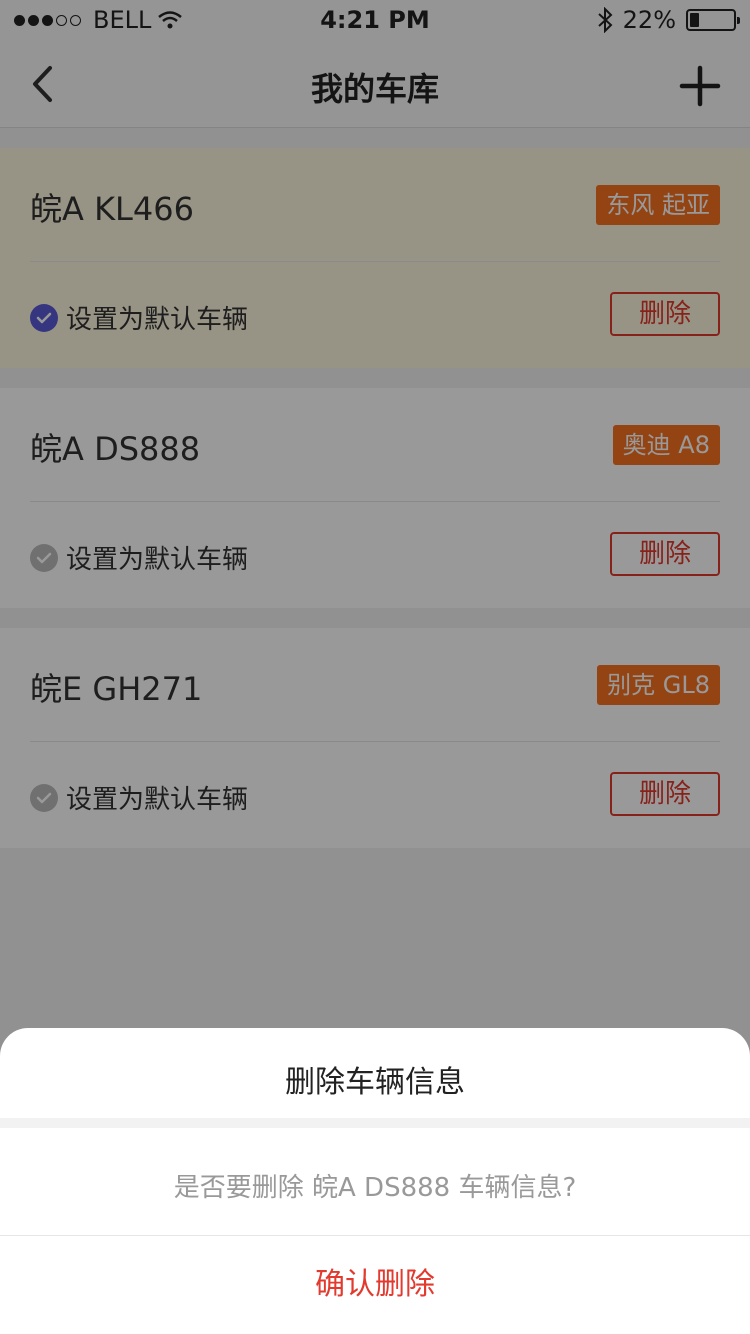  I want to click on sheet-title: 删除车辆信息, so click(375, 1078).